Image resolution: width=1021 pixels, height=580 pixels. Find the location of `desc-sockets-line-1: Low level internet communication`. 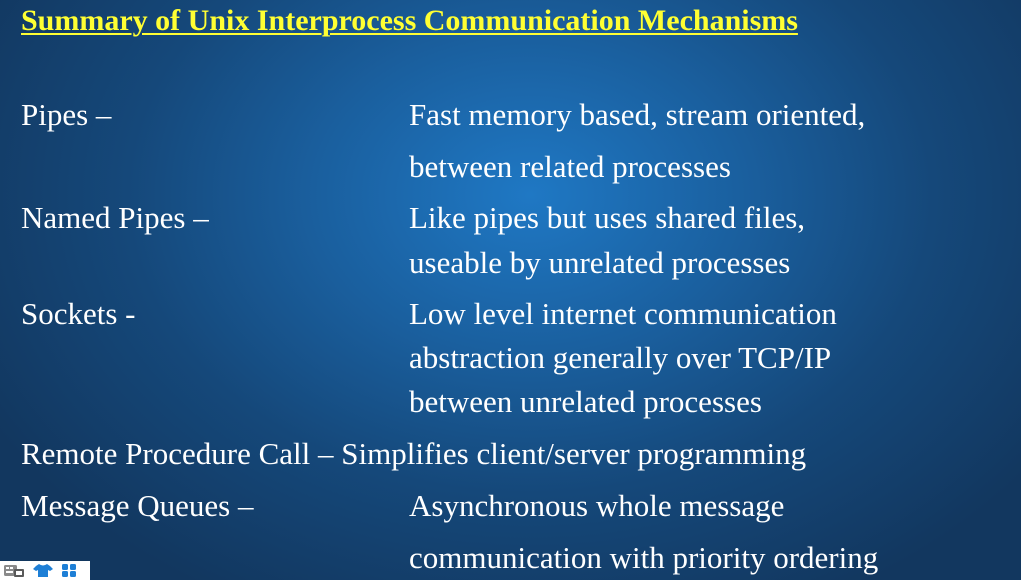

desc-sockets-line-1: Low level internet communication is located at coordinates (623, 313).